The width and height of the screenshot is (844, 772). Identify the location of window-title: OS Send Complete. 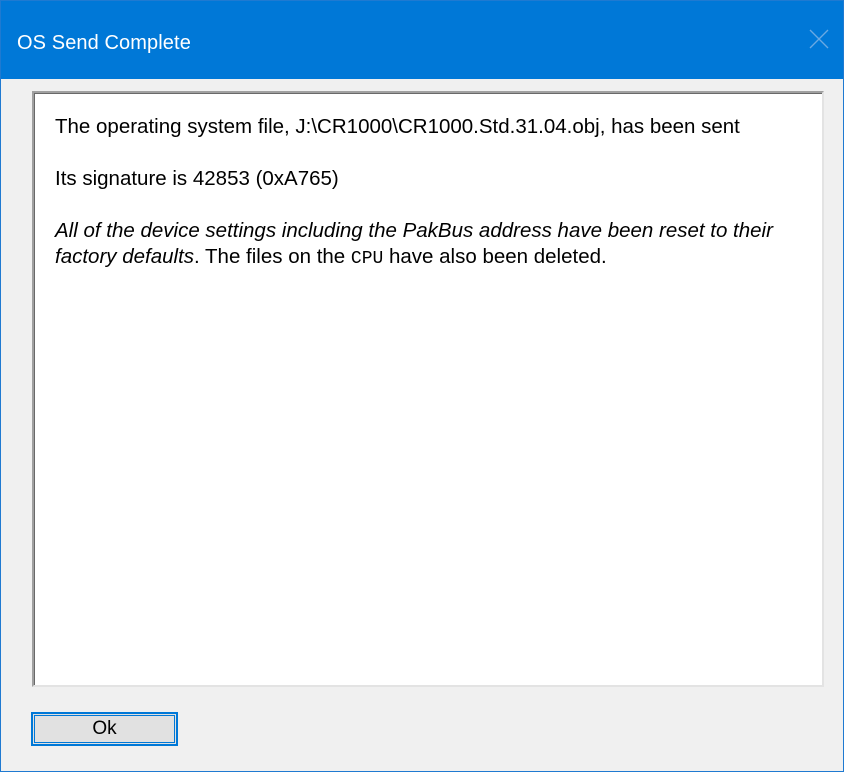
(104, 43).